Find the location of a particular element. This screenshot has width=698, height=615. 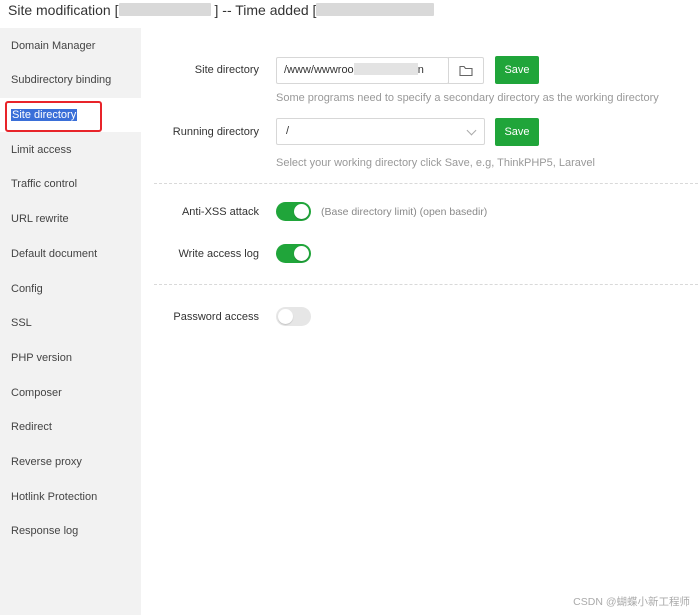

sidebar-item-label: Traffic control is located at coordinates (44, 184).